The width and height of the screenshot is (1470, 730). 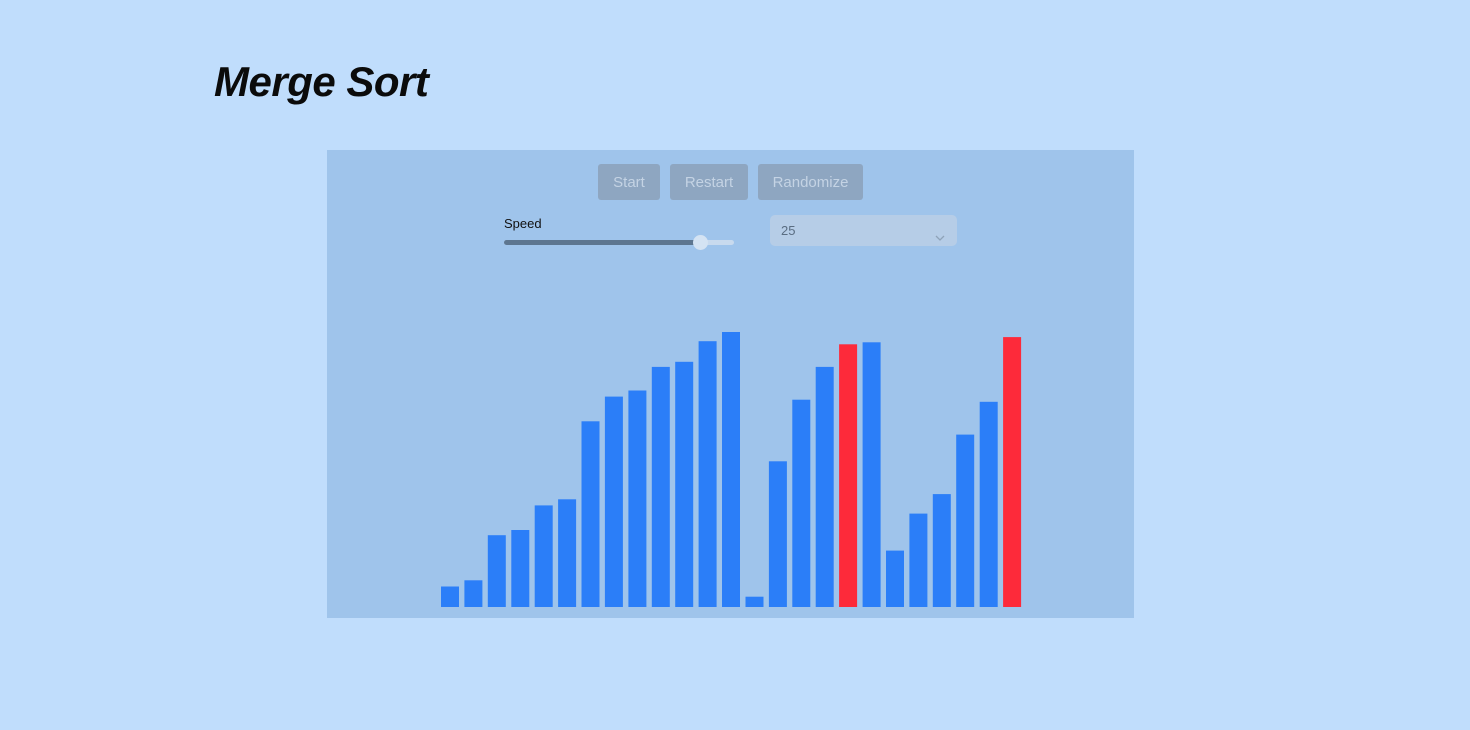 I want to click on page-title: Merge Sort, so click(x=321, y=81).